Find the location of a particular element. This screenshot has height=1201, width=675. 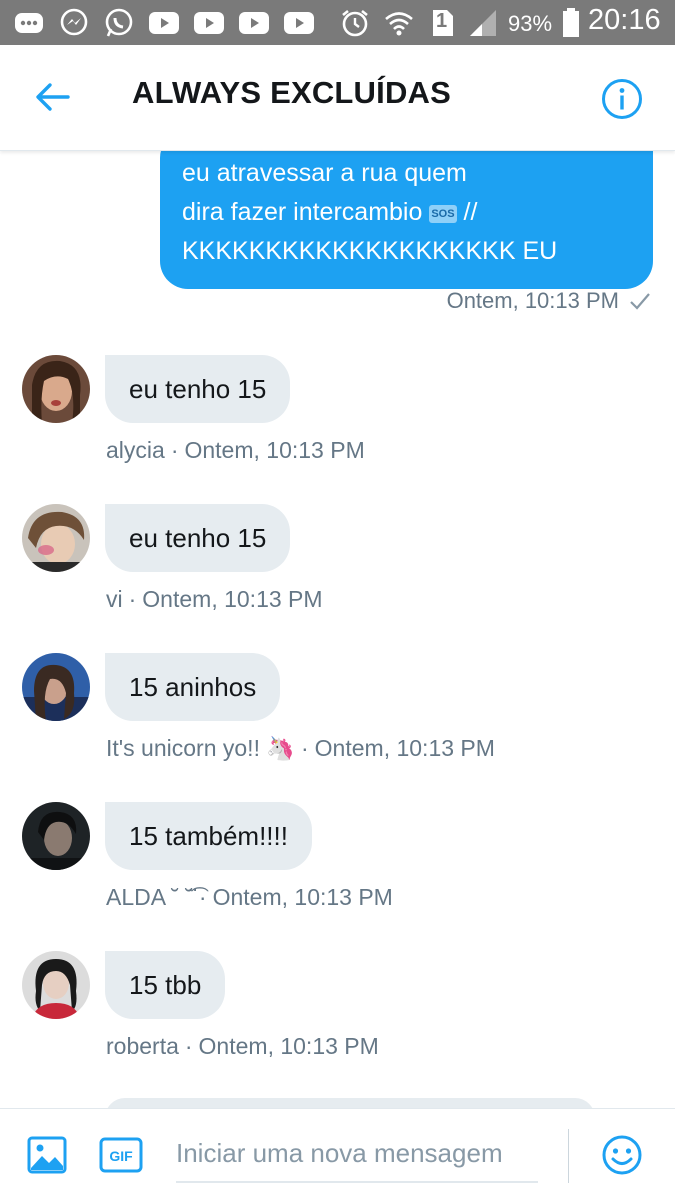

back-arrow-icon is located at coordinates (53, 97).